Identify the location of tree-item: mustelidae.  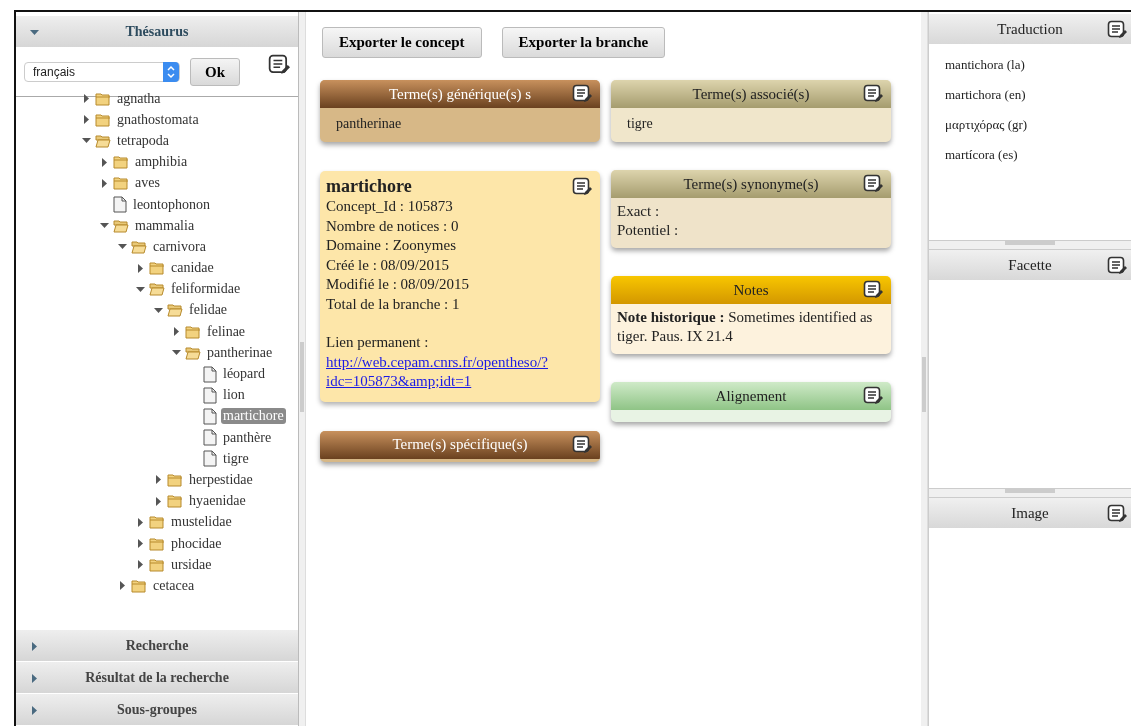
(201, 522).